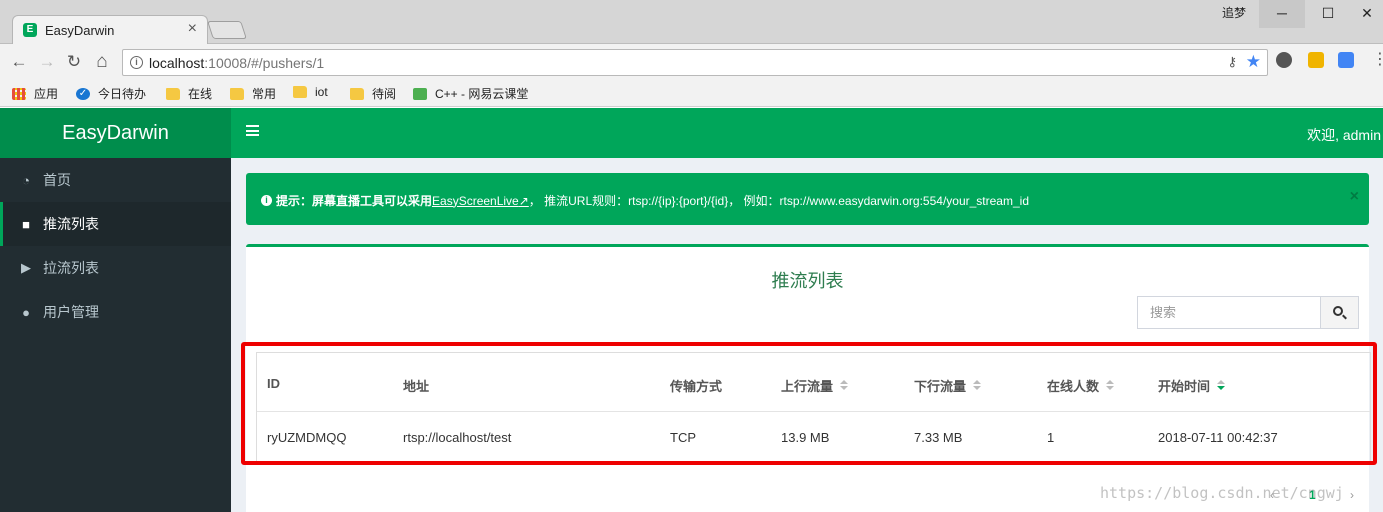 The image size is (1383, 512). Describe the element at coordinates (252, 130) in the screenshot. I see `sidebar-toggle-icon` at that location.